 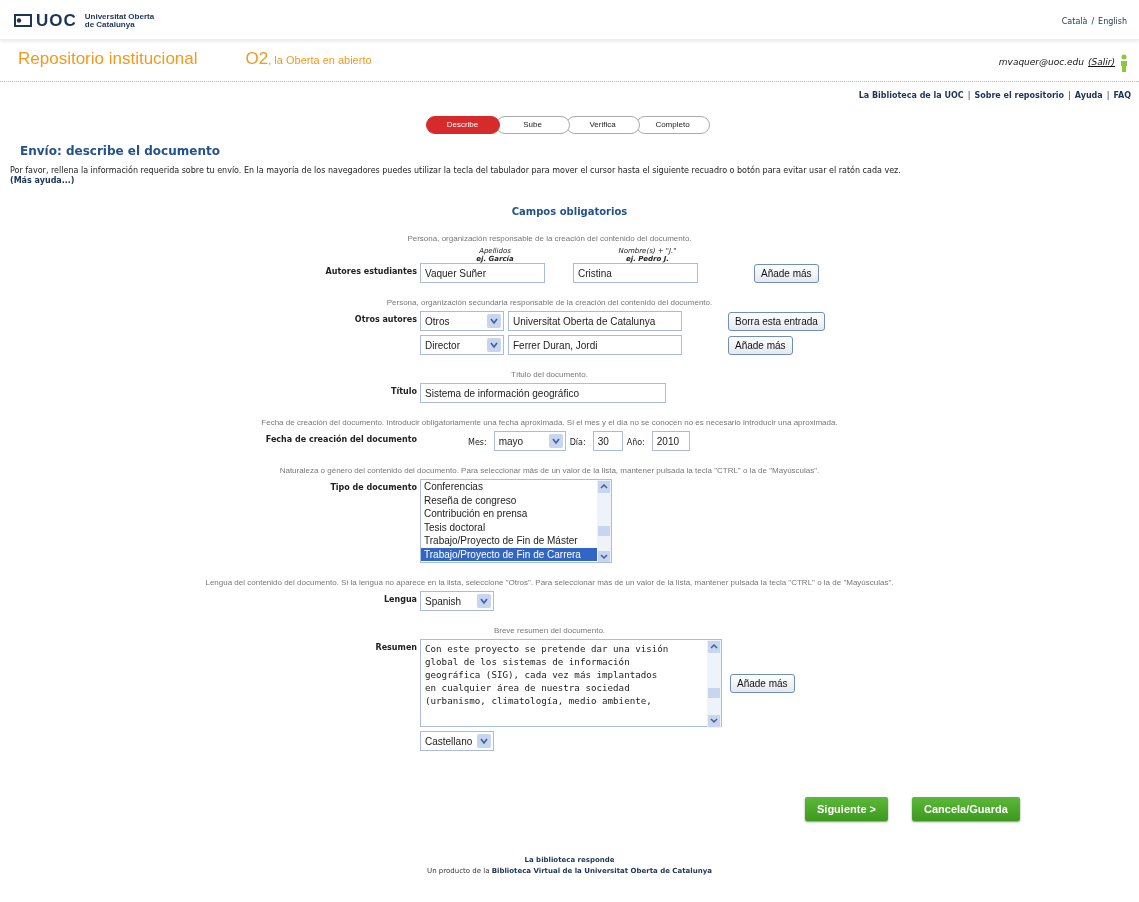 I want to click on field-label: Día:, so click(x=578, y=442).